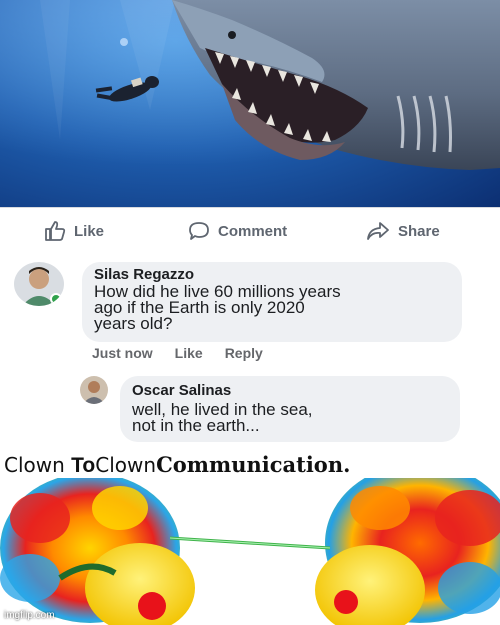 This screenshot has width=500, height=625. I want to click on like-button: Like, so click(74, 231).